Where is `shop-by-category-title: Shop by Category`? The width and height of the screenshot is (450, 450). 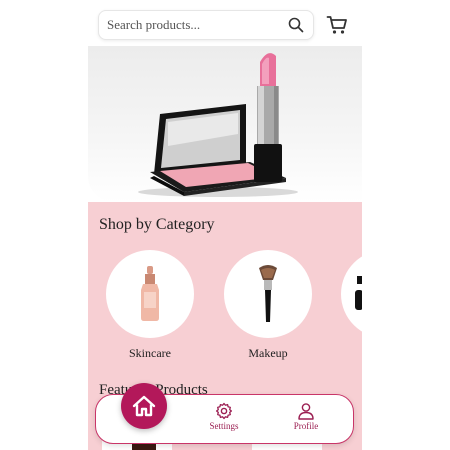
shop-by-category-title: Shop by Category is located at coordinates (157, 224).